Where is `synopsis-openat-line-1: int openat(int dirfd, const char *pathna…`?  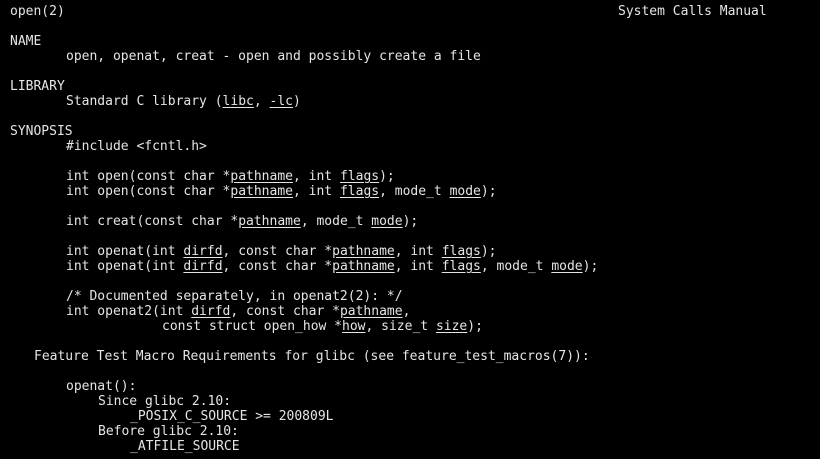 synopsis-openat-line-1: int openat(int dirfd, const char *pathna… is located at coordinates (281, 251).